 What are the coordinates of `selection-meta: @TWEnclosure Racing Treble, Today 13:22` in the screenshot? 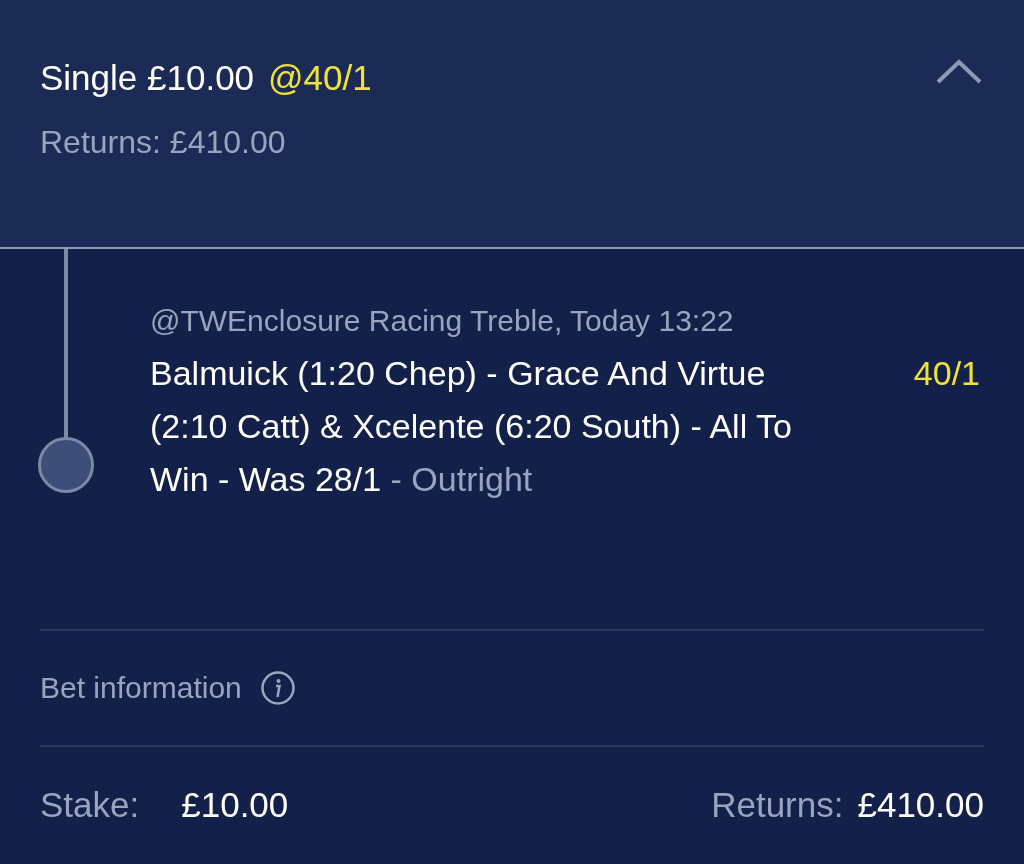 It's located at (442, 321).